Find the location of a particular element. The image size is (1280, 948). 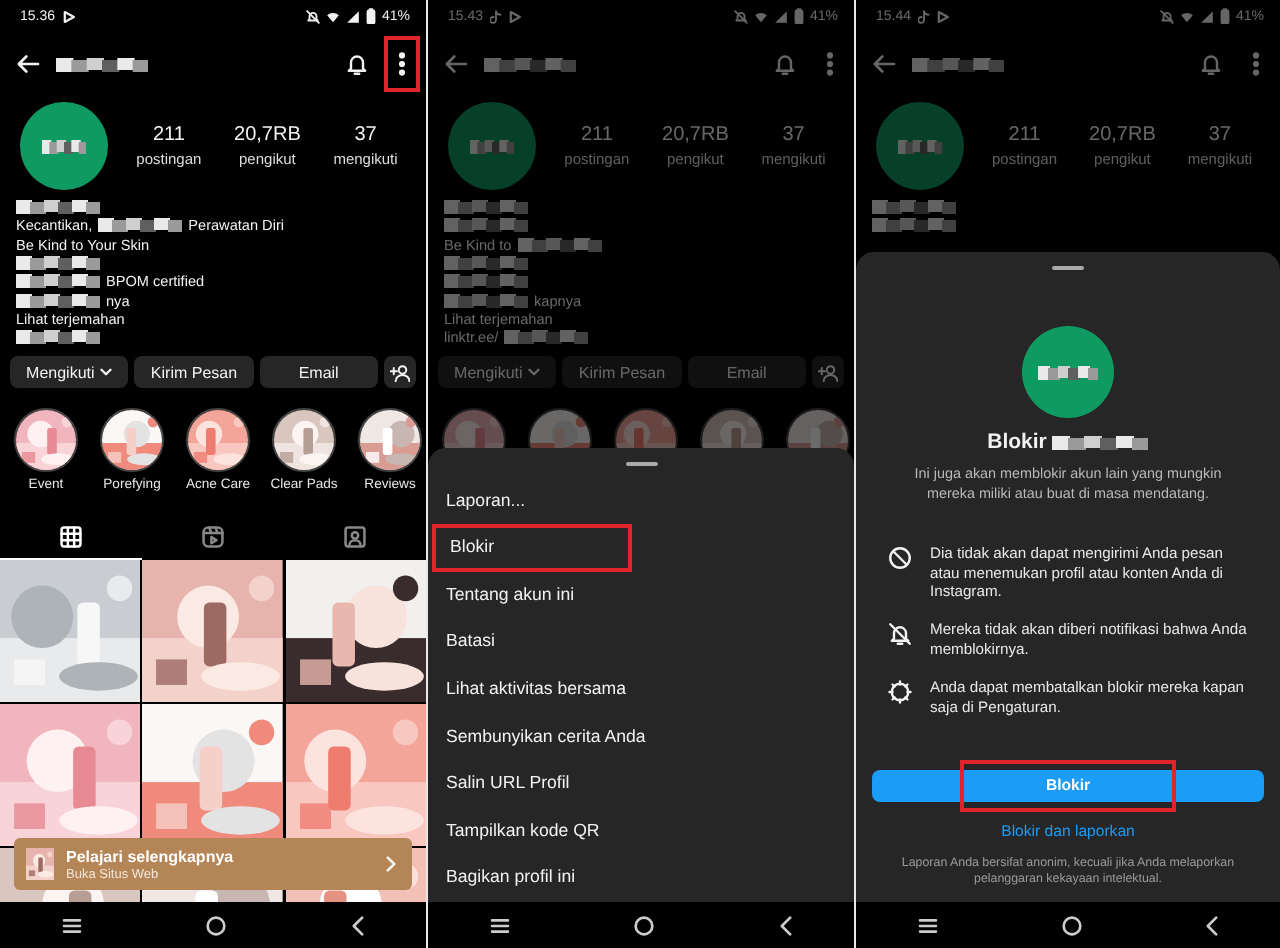

blocked-icon is located at coordinates (900, 557).